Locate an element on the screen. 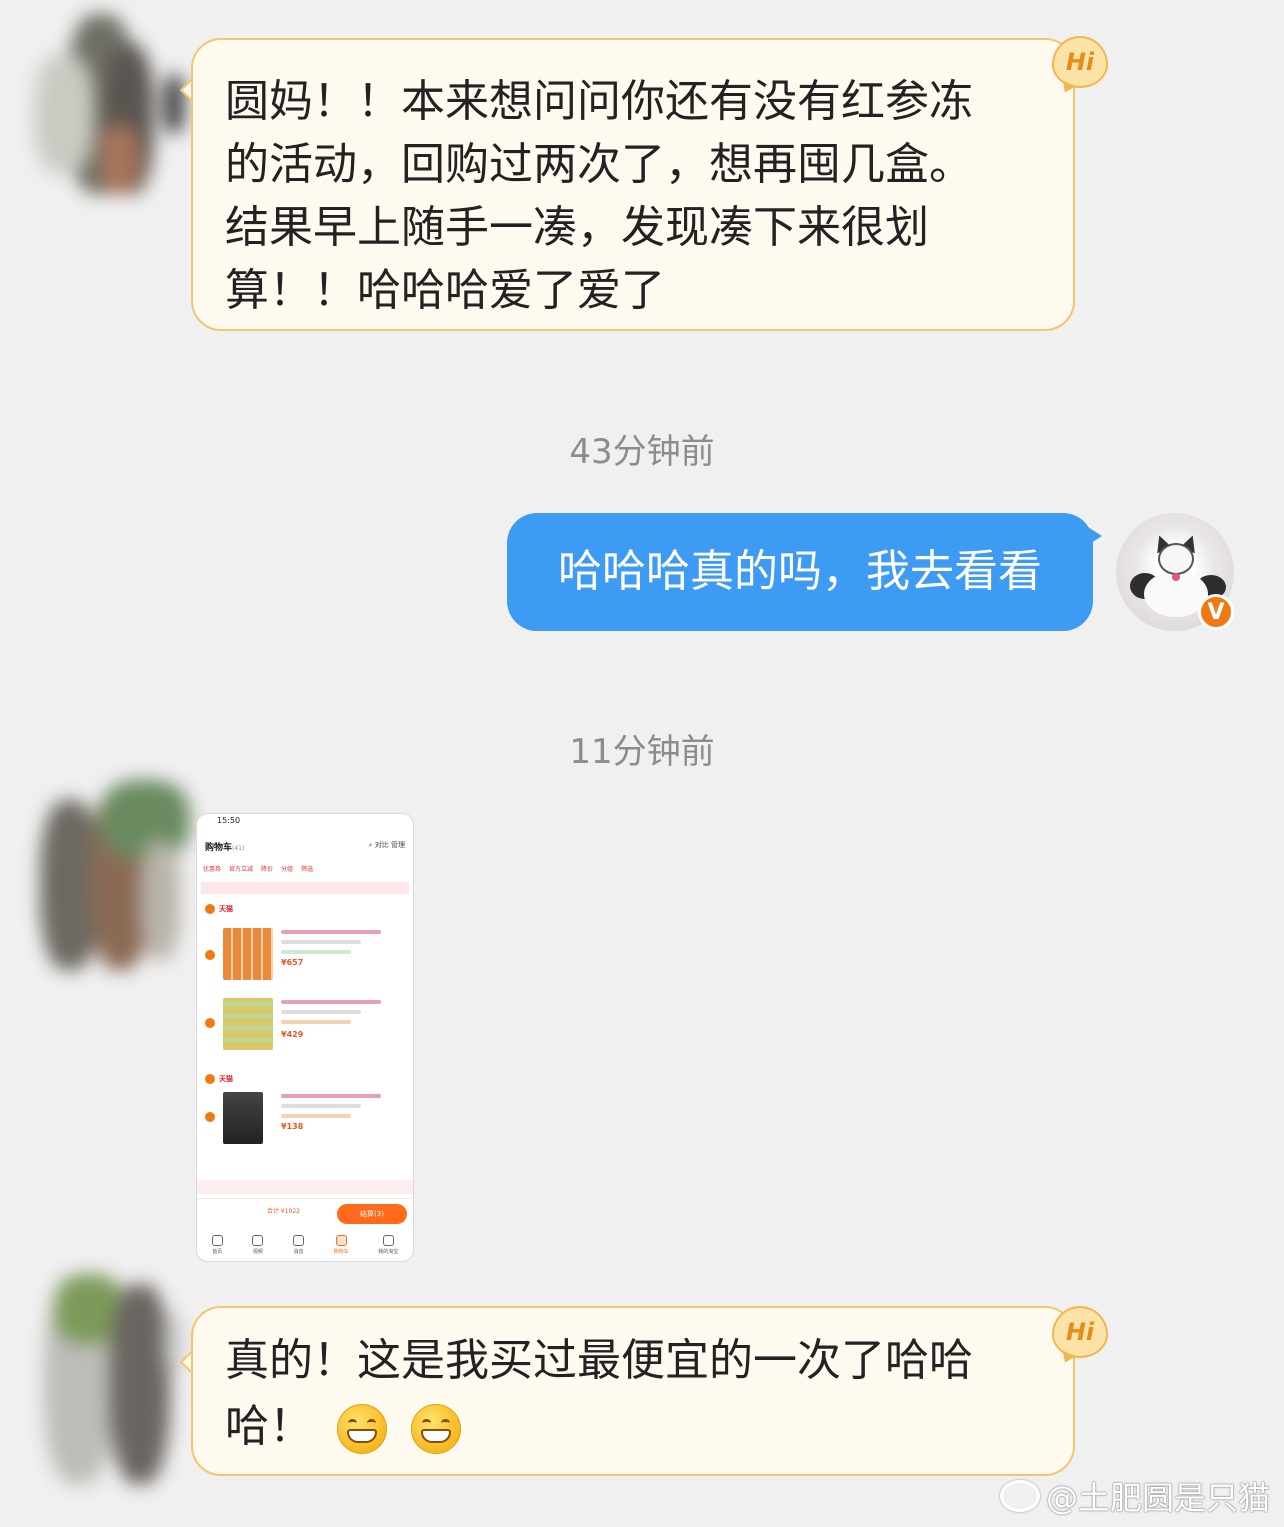 The width and height of the screenshot is (1284, 1527). checkout-button: 结算(3) is located at coordinates (372, 1214).